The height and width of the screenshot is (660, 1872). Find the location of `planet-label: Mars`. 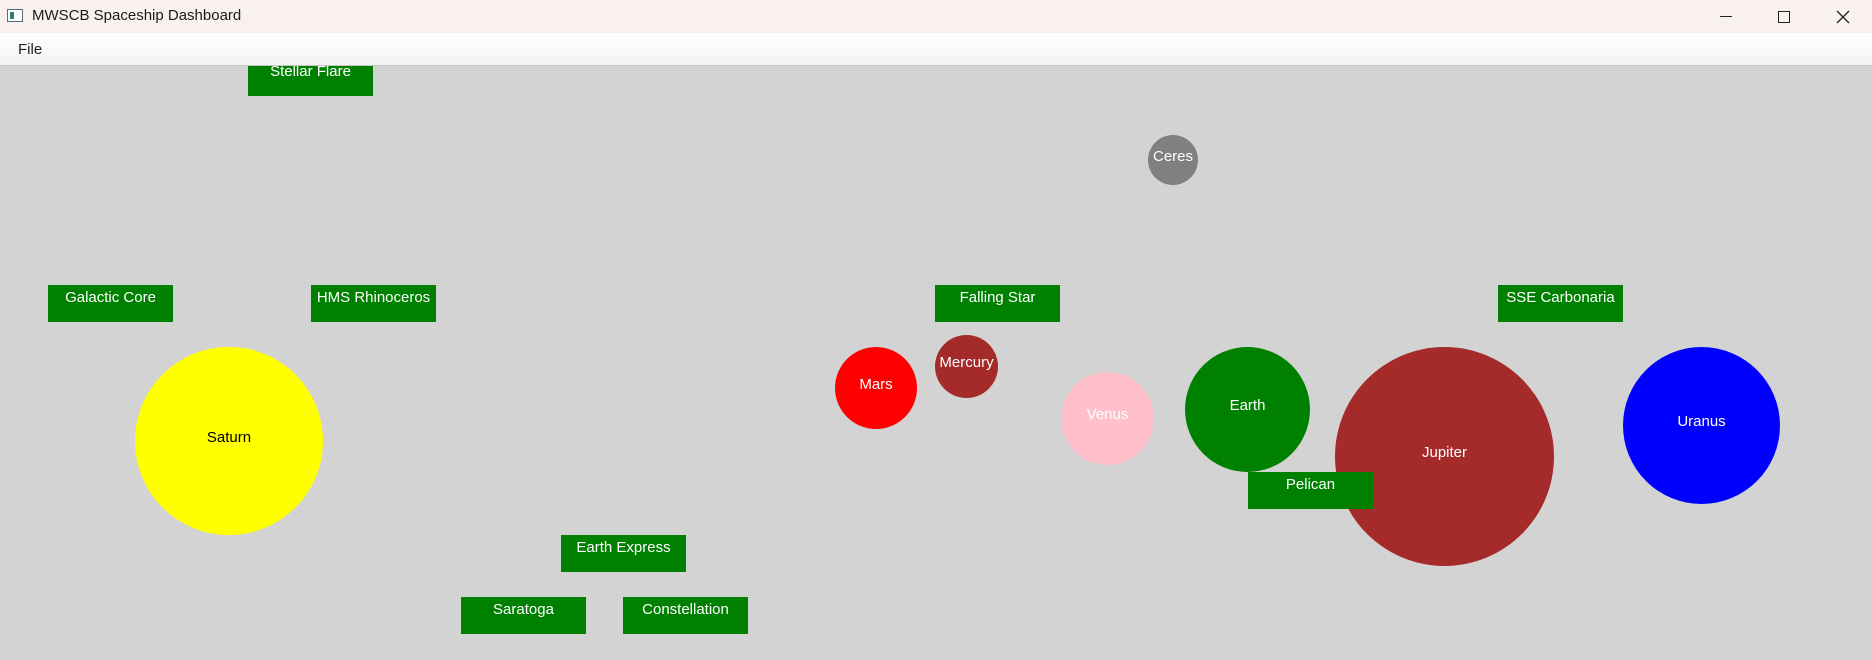

planet-label: Mars is located at coordinates (876, 384).